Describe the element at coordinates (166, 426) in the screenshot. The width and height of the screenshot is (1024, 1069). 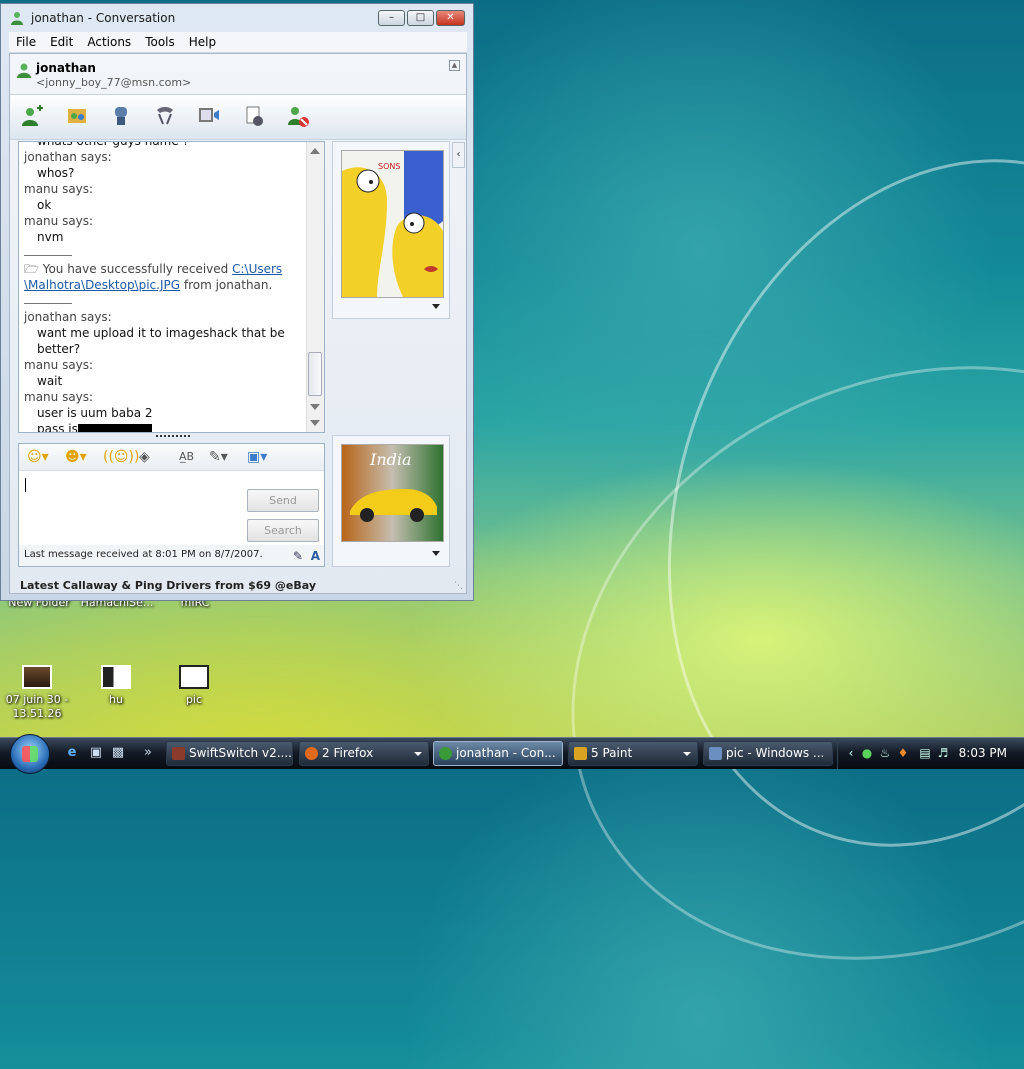
I see `message-line: pass is` at that location.